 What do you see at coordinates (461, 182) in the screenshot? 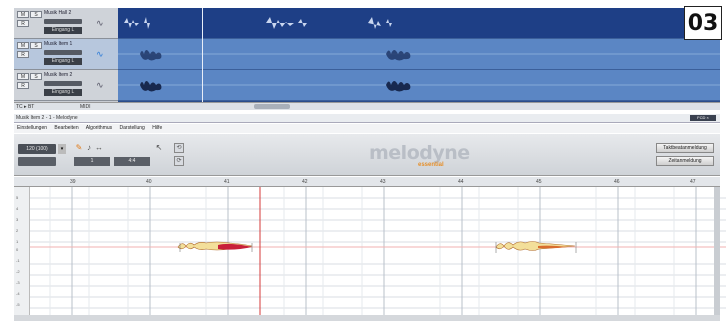
I see `ruler-tick: 44` at bounding box center [461, 182].